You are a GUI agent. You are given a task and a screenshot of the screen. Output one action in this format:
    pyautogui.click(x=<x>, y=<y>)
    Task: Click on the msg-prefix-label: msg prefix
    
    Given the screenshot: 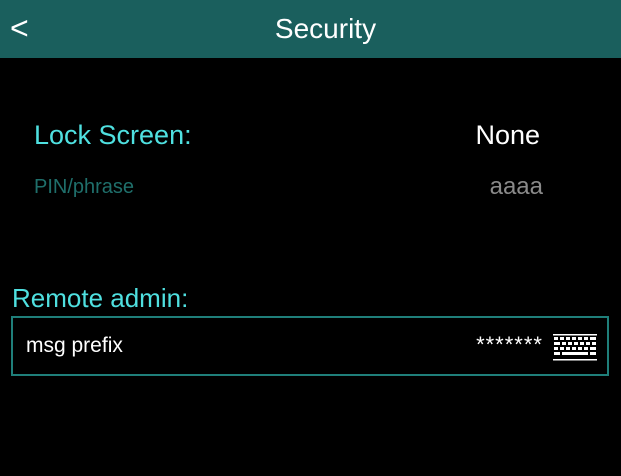 What is the action you would take?
    pyautogui.click(x=74, y=345)
    